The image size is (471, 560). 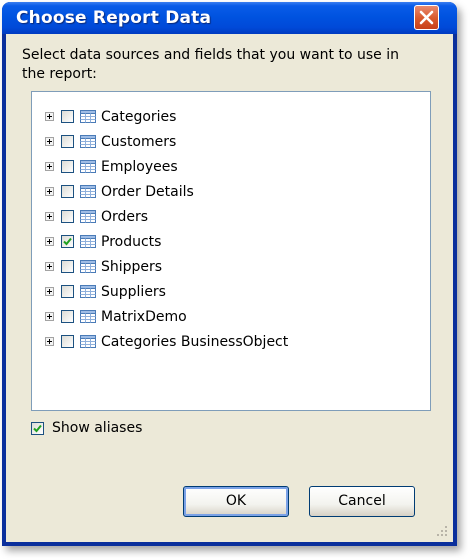 I want to click on show-aliases-checkbox, so click(x=37, y=428).